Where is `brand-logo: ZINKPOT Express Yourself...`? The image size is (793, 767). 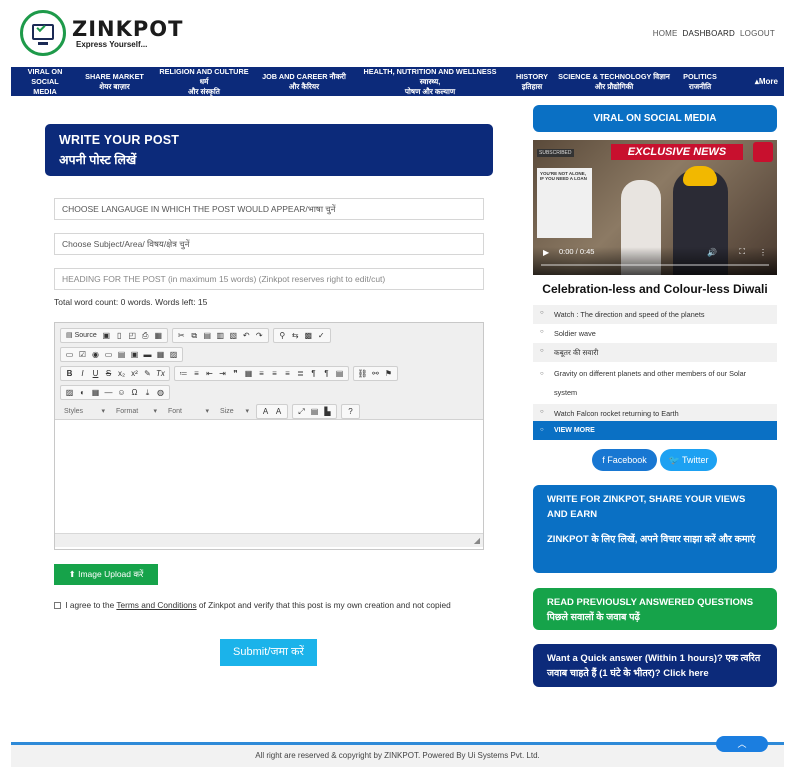 brand-logo: ZINKPOT Express Yourself... is located at coordinates (101, 33).